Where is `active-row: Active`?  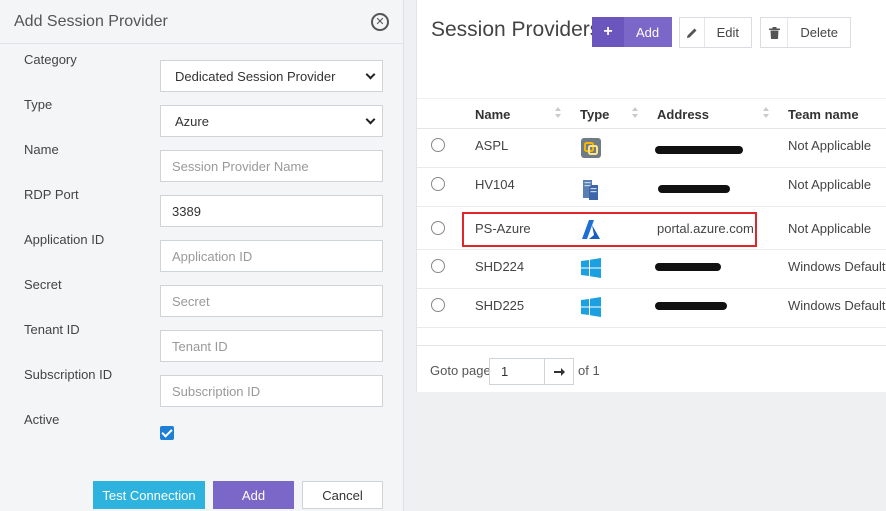
active-row: Active is located at coordinates (202, 426).